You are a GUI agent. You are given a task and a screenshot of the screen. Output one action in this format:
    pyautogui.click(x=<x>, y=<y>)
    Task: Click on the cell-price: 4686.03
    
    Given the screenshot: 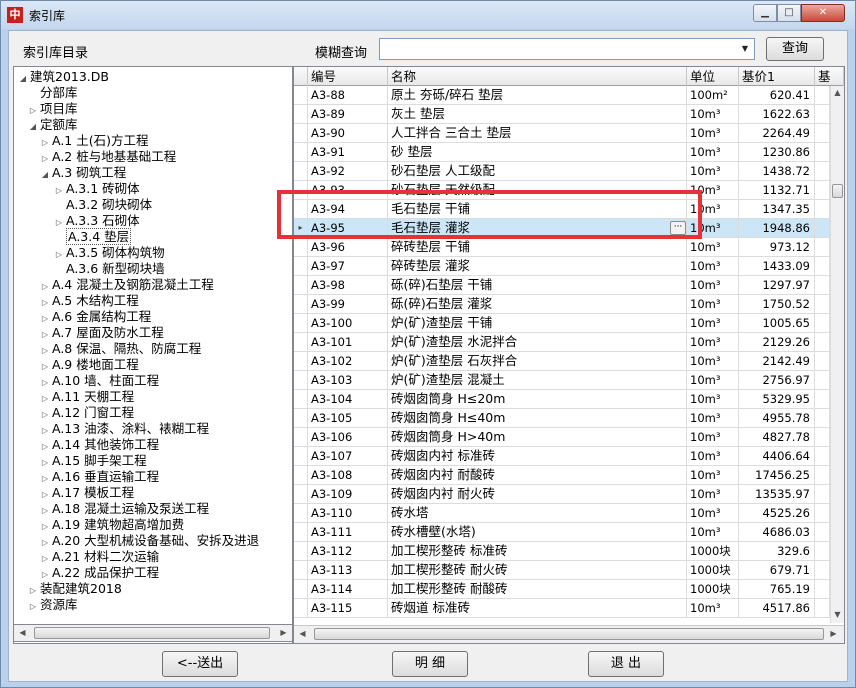 What is the action you would take?
    pyautogui.click(x=777, y=532)
    